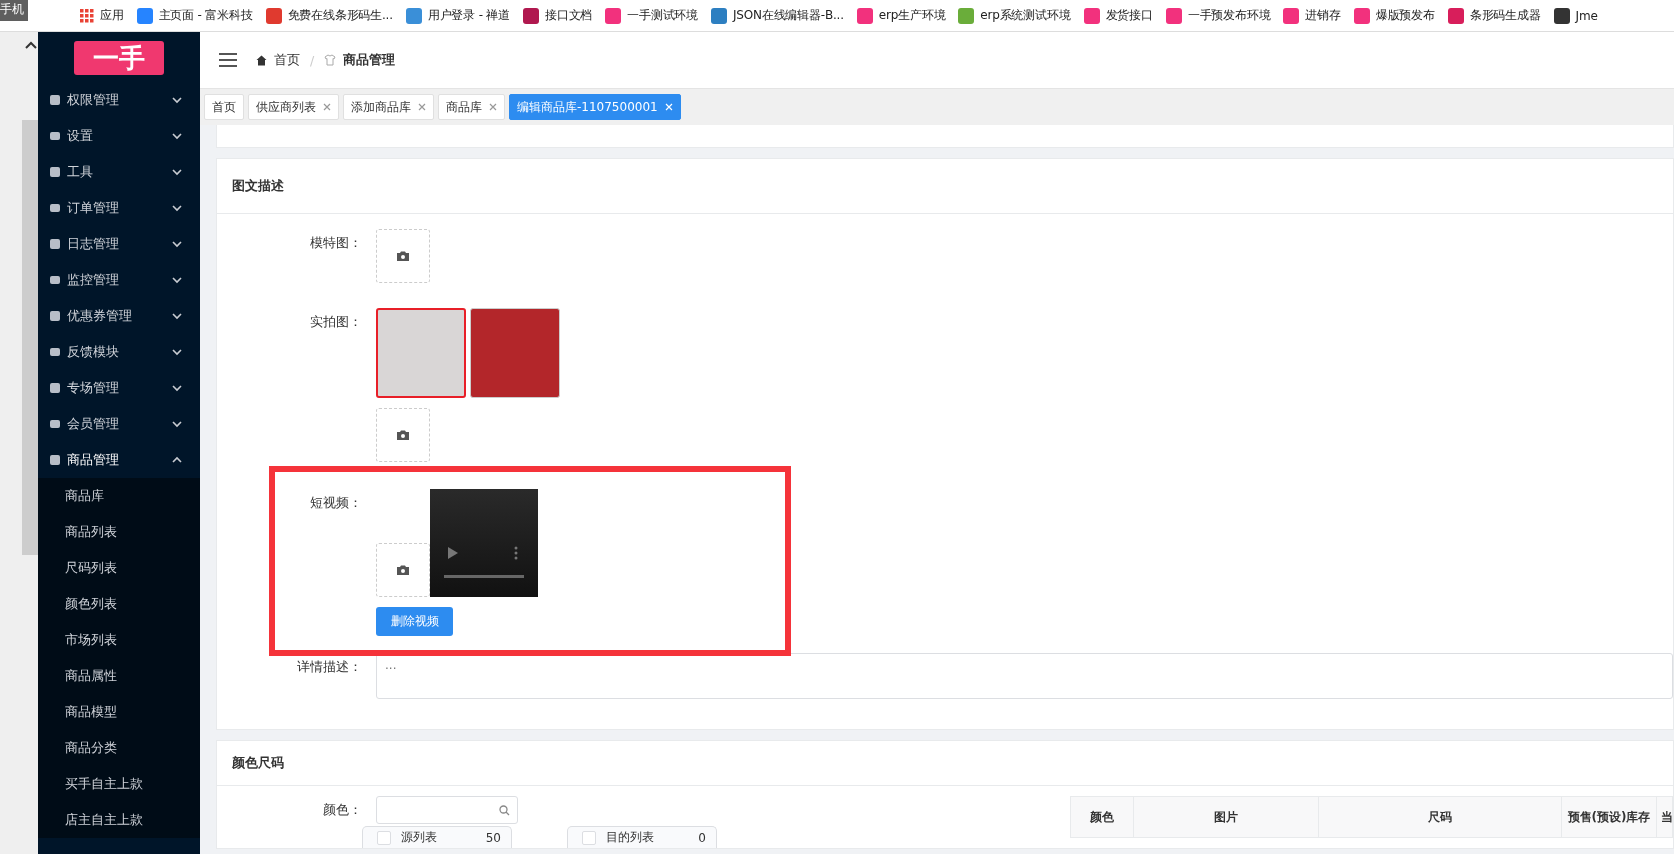 The width and height of the screenshot is (1674, 854). I want to click on bookmark-link: 一手预发布环境, so click(1218, 15).